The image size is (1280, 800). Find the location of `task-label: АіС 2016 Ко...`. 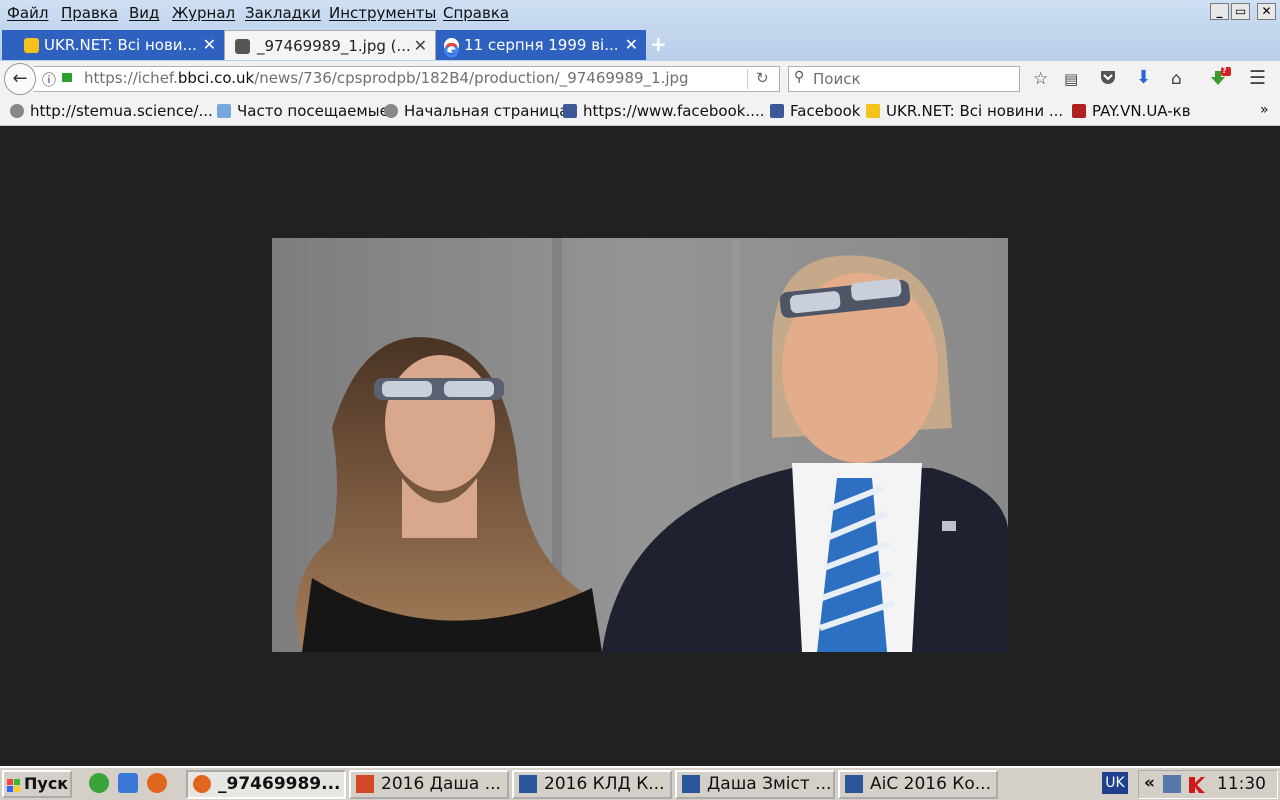

task-label: АіС 2016 Ко... is located at coordinates (930, 784).